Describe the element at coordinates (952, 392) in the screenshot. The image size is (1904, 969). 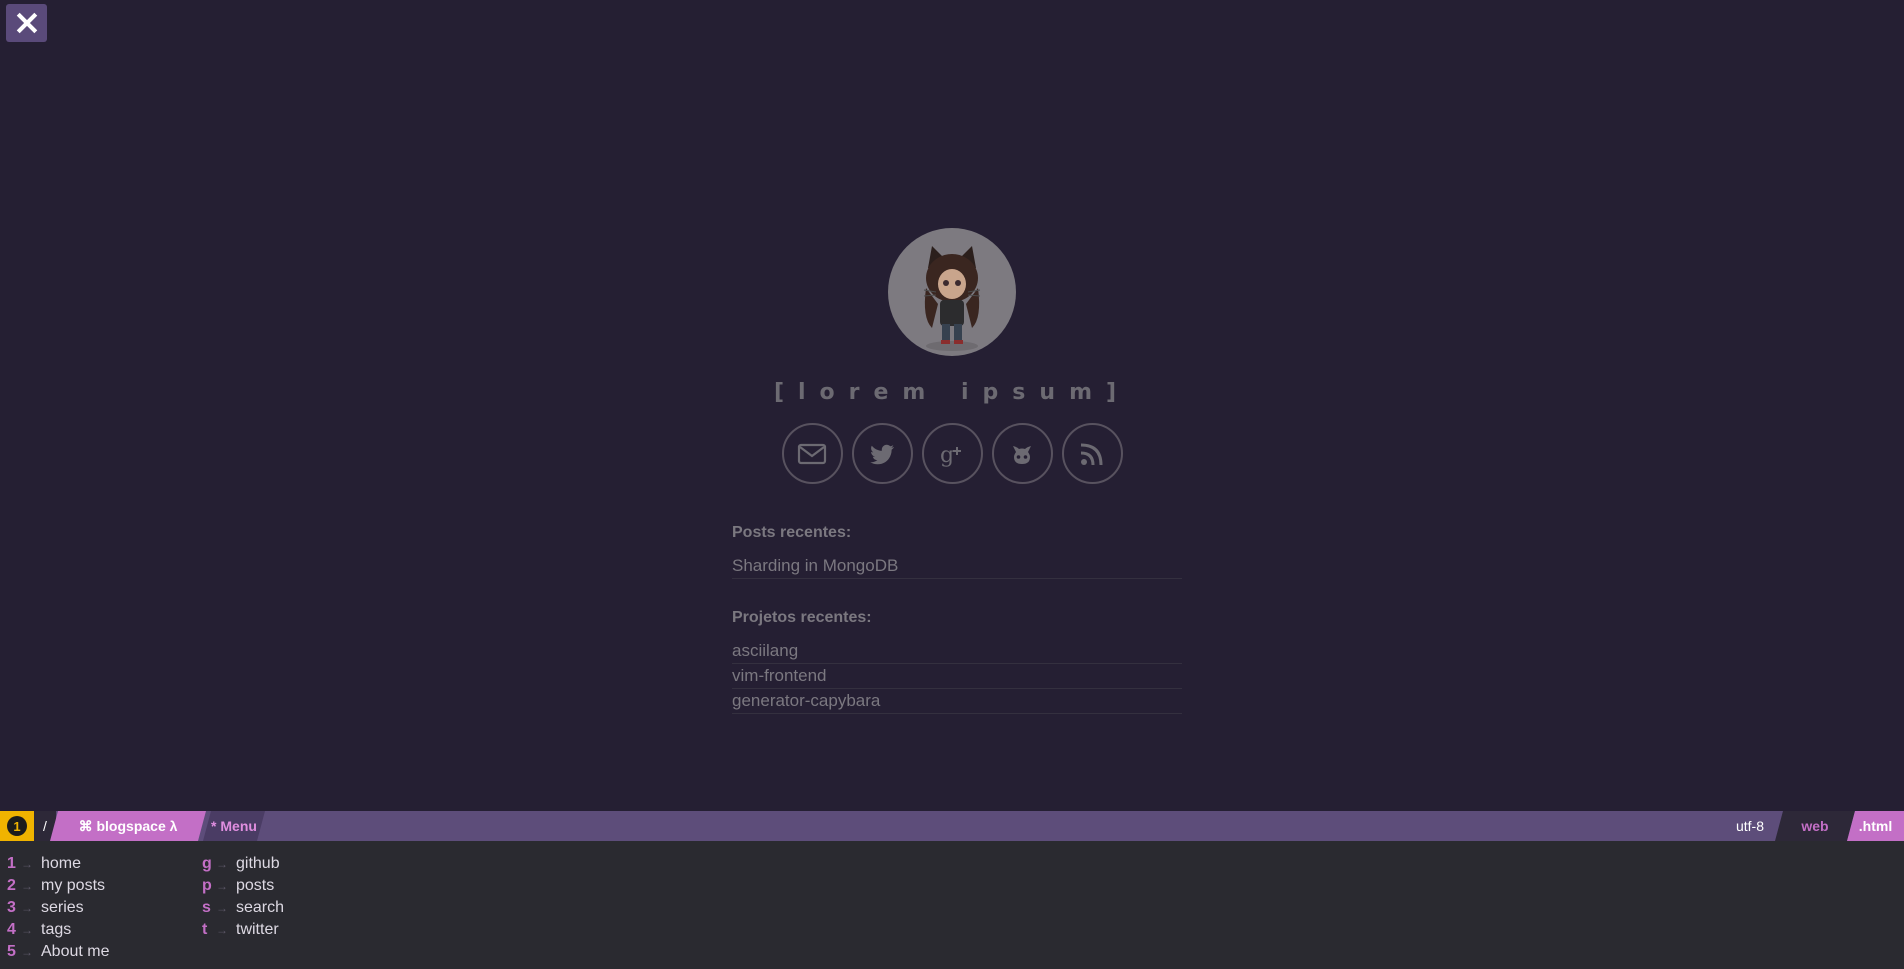
I see `site-title: [lorem ipsum]` at that location.